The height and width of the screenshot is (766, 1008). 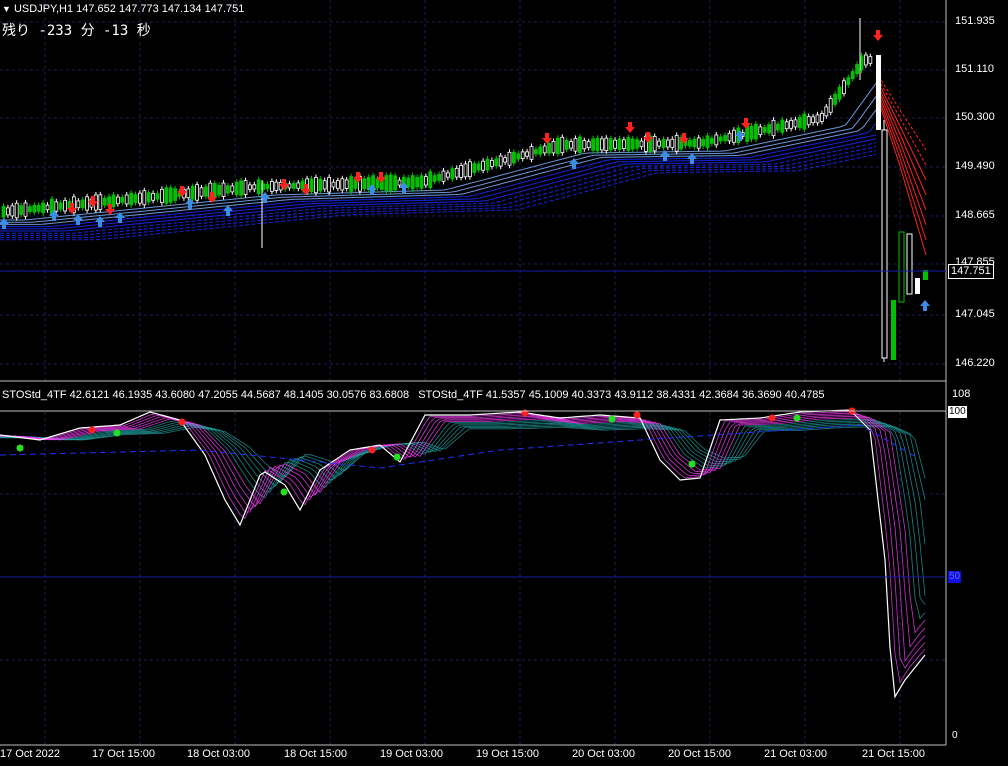 What do you see at coordinates (961, 394) in the screenshot?
I see `indicator-scale-top: 108` at bounding box center [961, 394].